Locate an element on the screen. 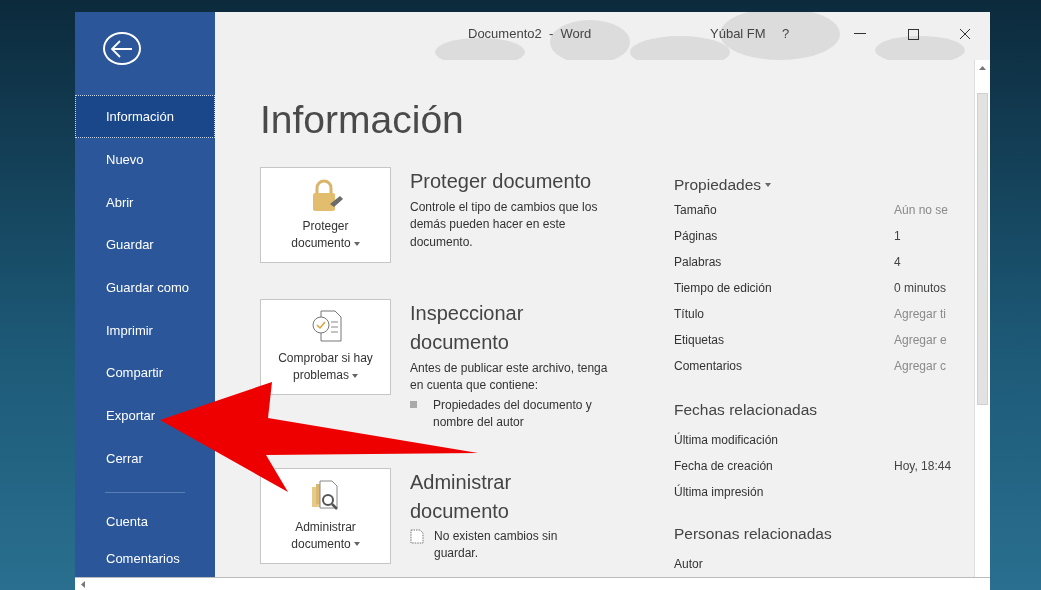 The image size is (1041, 590). minimize-icon is located at coordinates (860, 34).